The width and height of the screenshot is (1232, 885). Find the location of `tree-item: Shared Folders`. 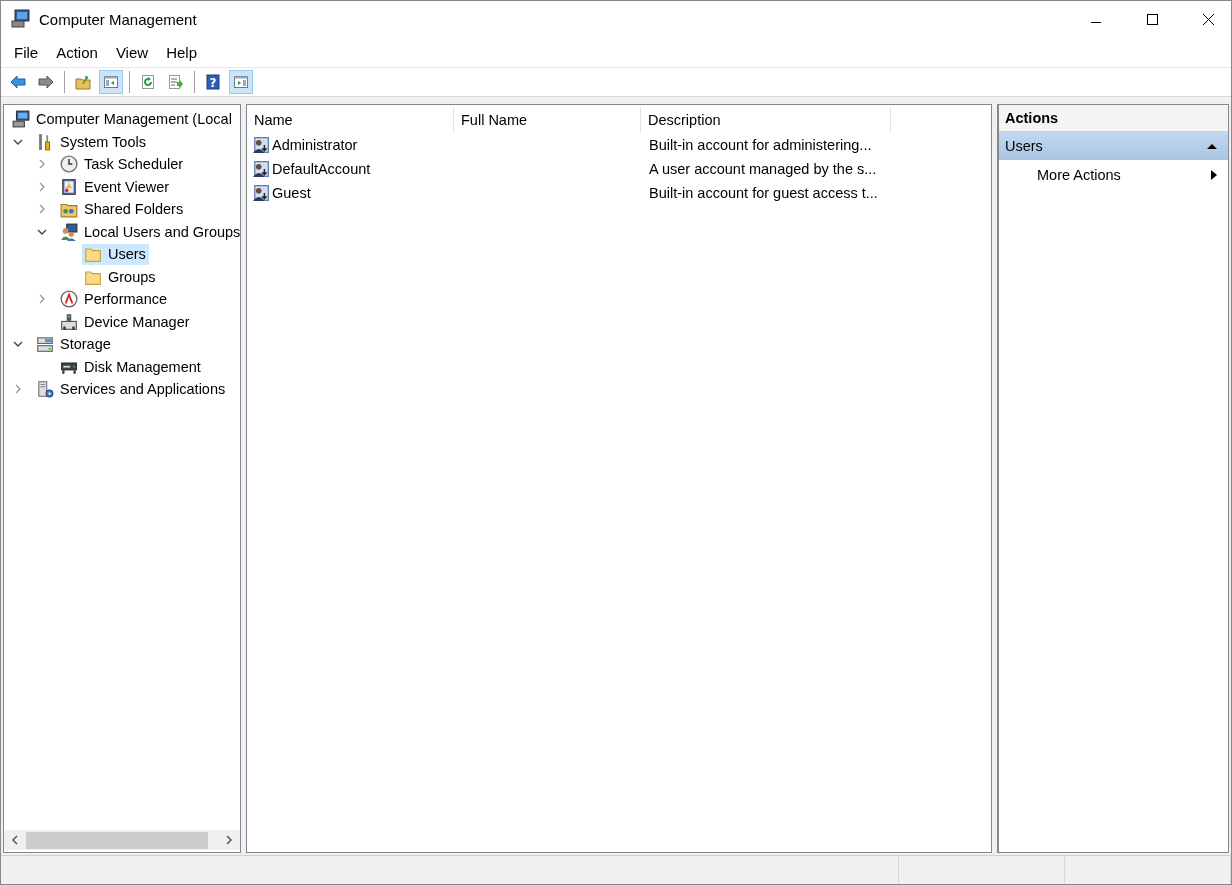

tree-item: Shared Folders is located at coordinates (122, 209).